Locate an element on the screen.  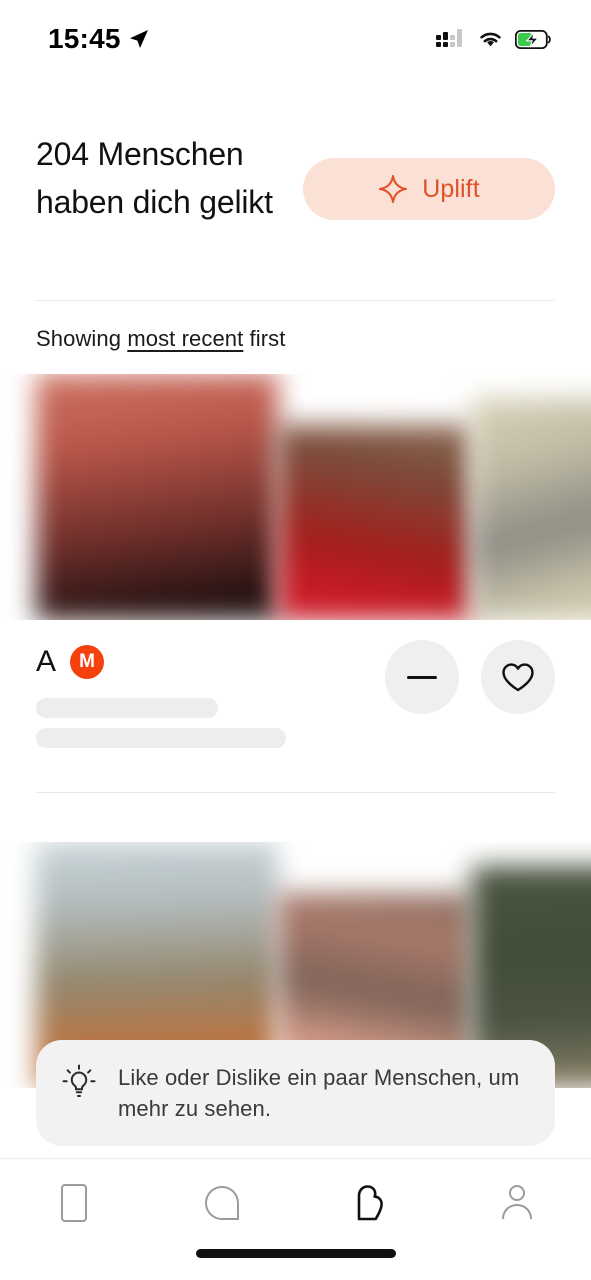
like-button is located at coordinates (518, 677).